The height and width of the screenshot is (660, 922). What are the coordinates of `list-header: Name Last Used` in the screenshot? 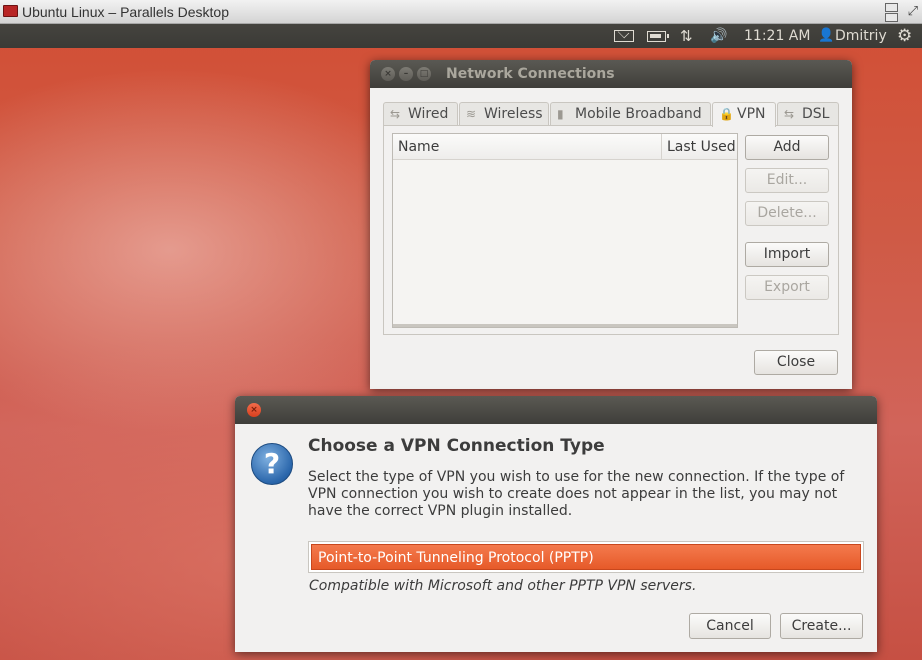 It's located at (565, 147).